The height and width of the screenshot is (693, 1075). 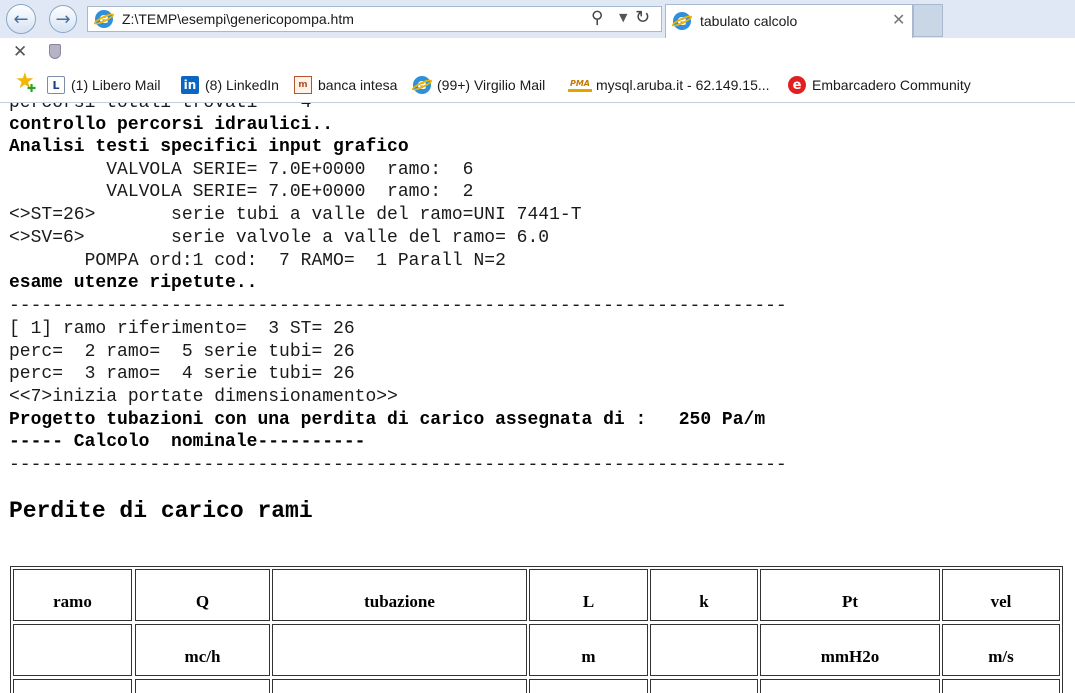 I want to click on favorite-virgilio-mail: e (99+) Virgilio Mail, so click(x=478, y=85).